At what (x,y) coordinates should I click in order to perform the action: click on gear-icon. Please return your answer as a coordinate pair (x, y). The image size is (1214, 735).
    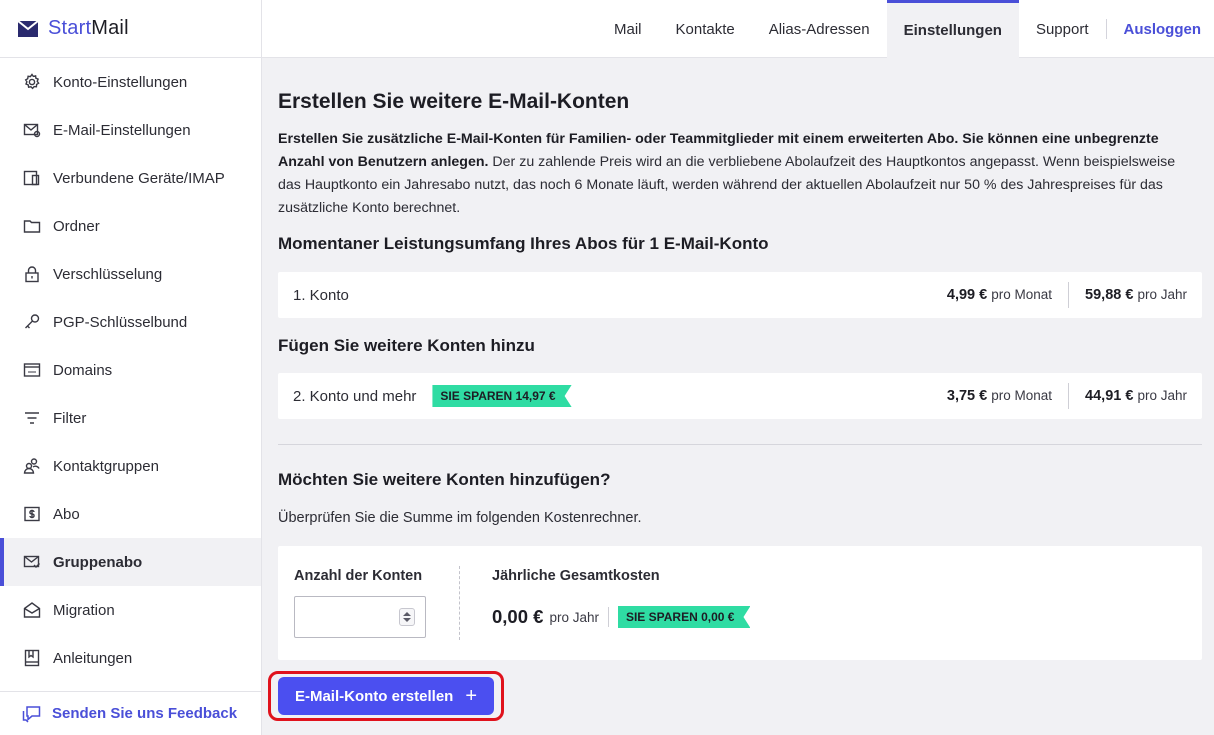
    Looking at the image, I should click on (32, 82).